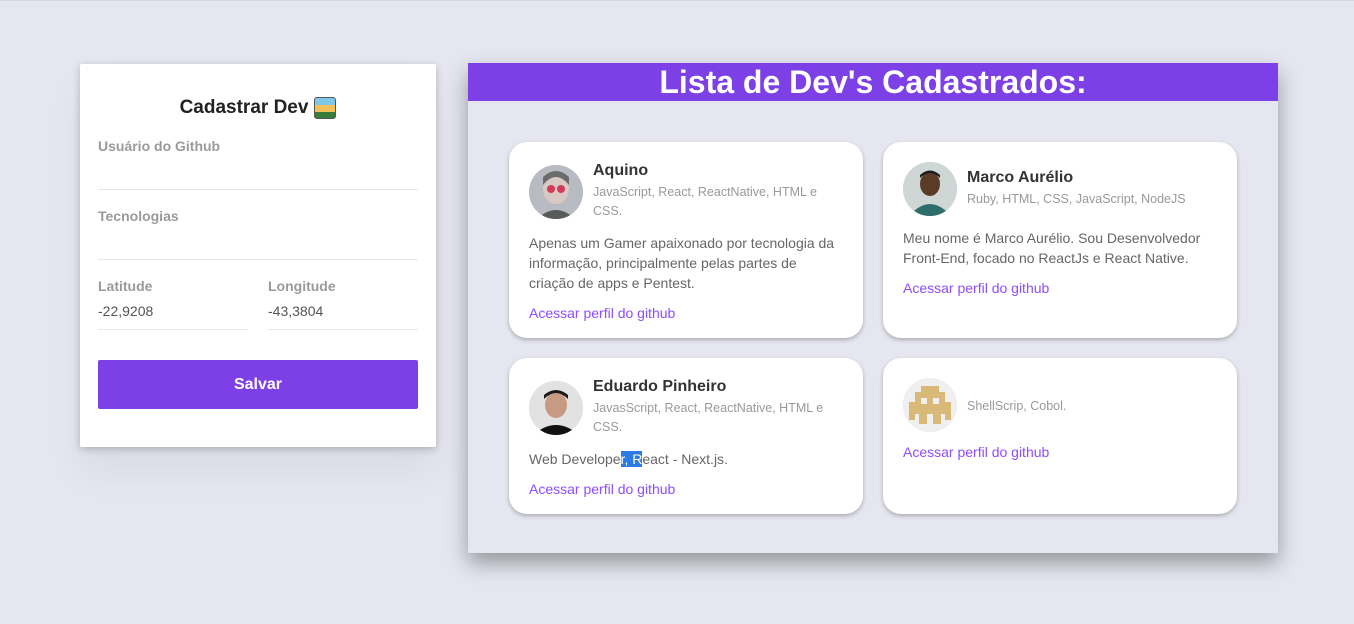 Image resolution: width=1354 pixels, height=624 pixels. I want to click on dev-name: Marco Aurélio, so click(1020, 177).